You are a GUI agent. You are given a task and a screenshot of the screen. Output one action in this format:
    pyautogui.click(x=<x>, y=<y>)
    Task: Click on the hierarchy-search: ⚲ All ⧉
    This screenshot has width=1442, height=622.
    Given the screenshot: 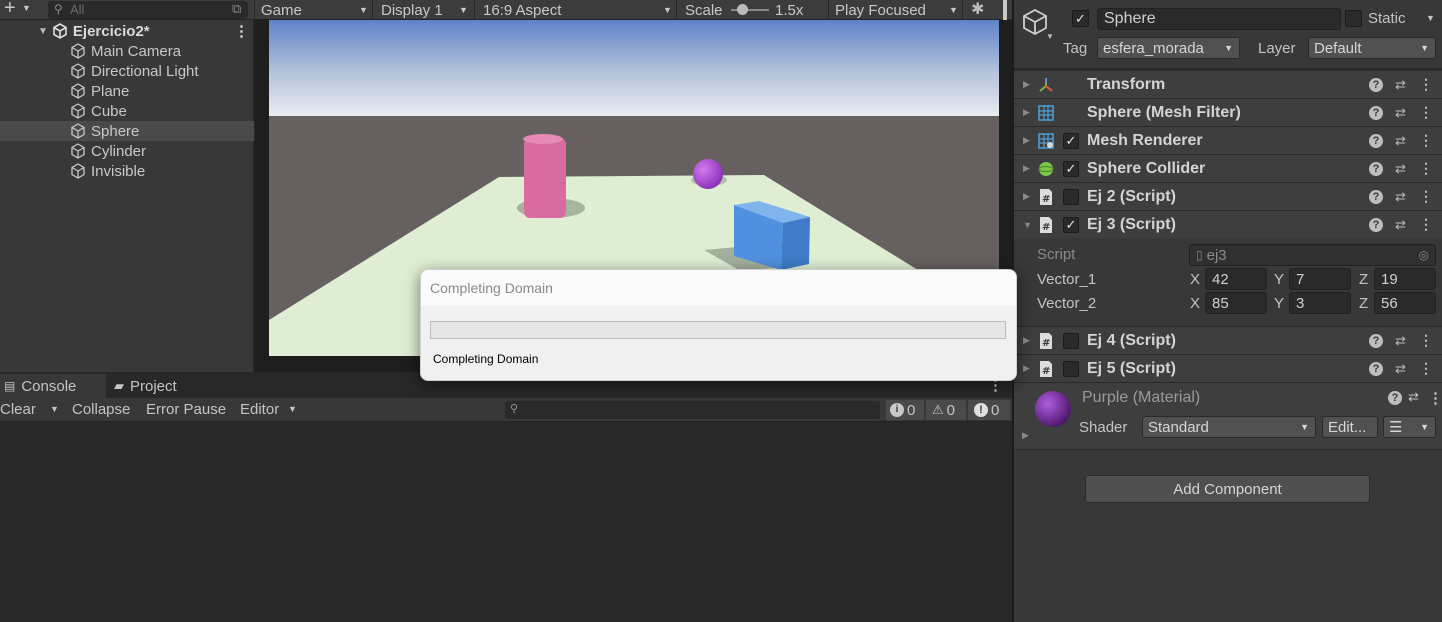 What is the action you would take?
    pyautogui.click(x=148, y=10)
    